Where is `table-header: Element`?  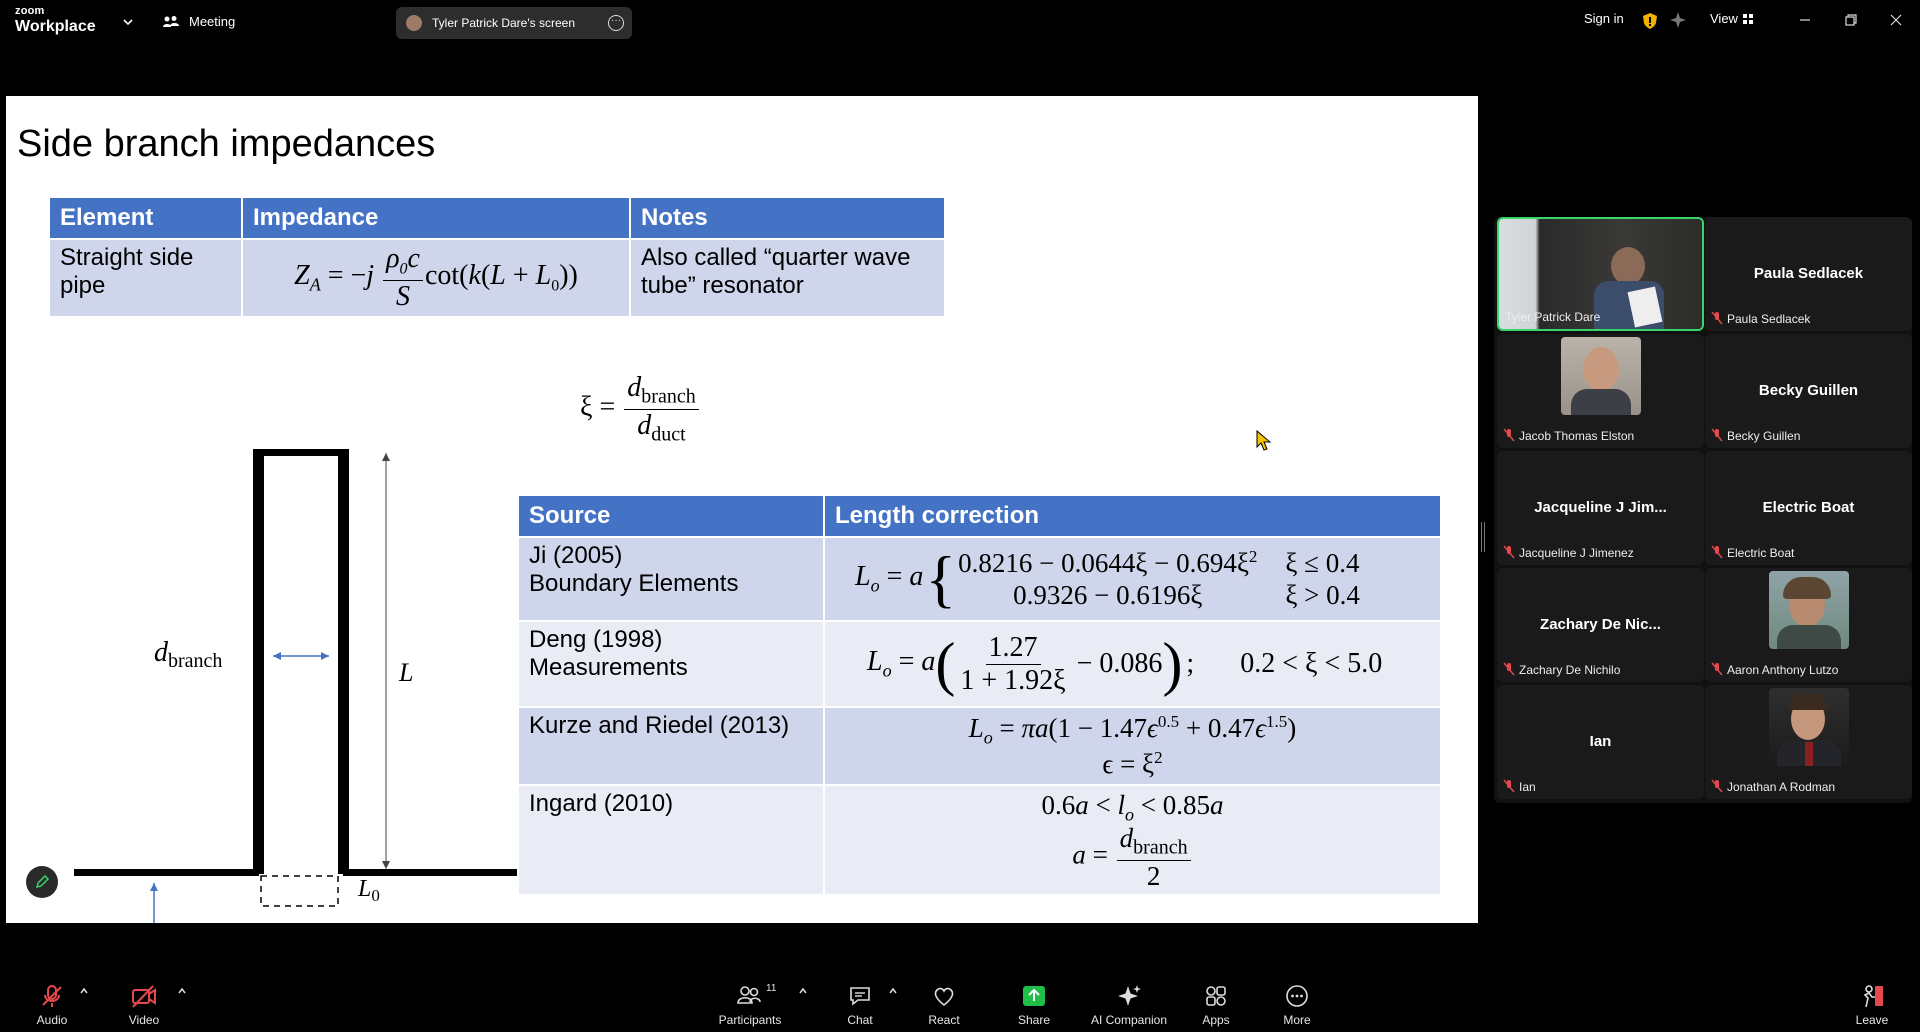 table-header: Element is located at coordinates (145, 218).